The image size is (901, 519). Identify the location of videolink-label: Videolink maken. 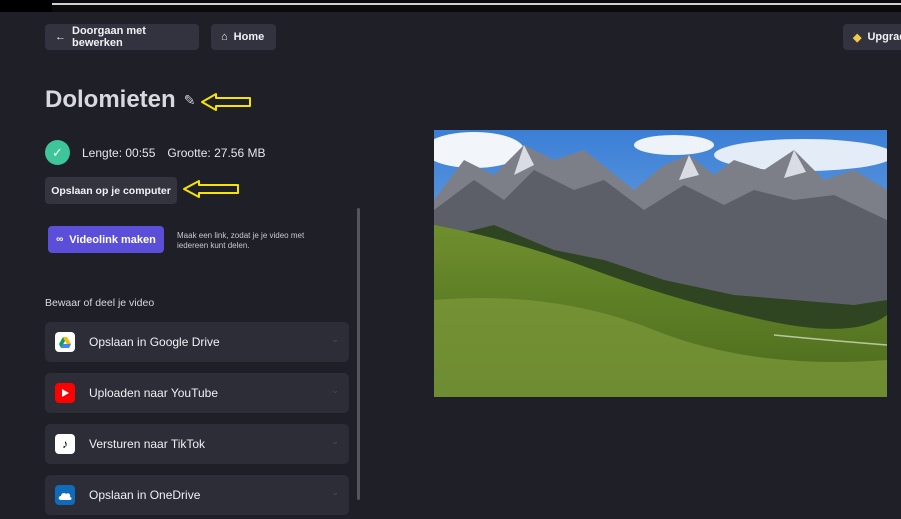
(112, 239).